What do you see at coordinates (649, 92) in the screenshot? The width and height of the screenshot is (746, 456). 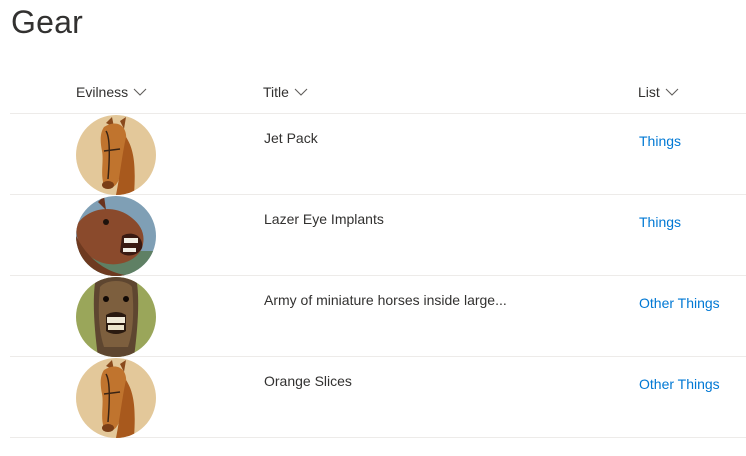 I see `column-header-list-label: List` at bounding box center [649, 92].